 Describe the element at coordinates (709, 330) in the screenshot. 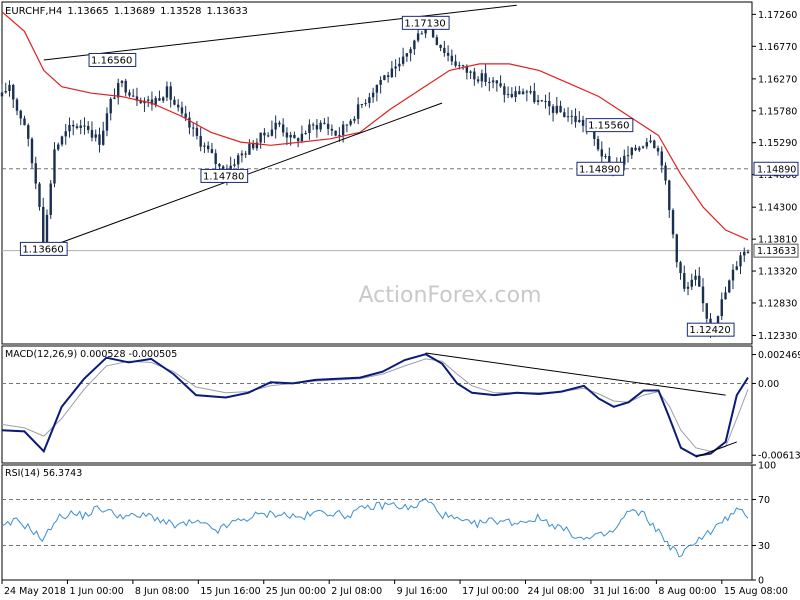

I see `price-annotation-label: 1.12420` at that location.